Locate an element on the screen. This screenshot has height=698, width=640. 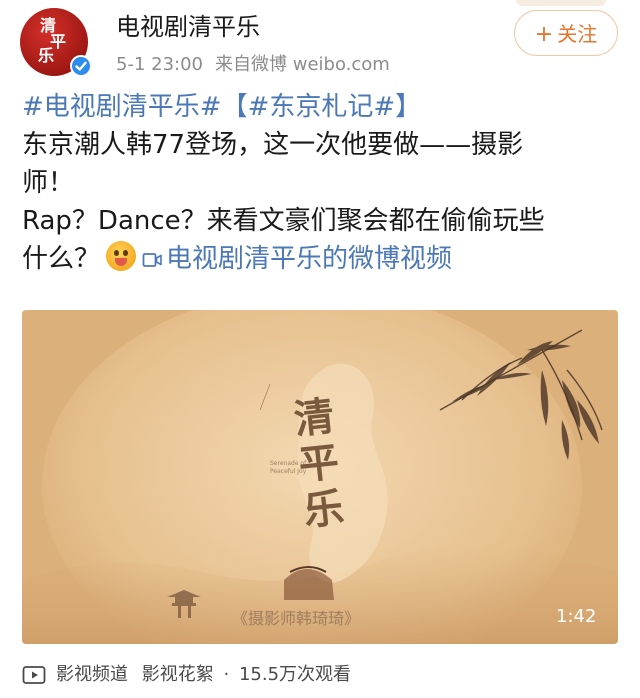
post-text-line-3: Rap？Dance？来看文豪们聚会都在偷偷玩些 is located at coordinates (283, 221).